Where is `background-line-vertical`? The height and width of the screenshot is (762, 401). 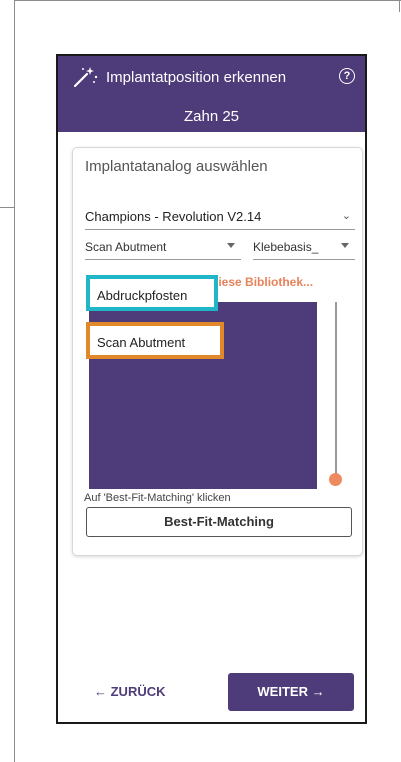 background-line-vertical is located at coordinates (14, 381).